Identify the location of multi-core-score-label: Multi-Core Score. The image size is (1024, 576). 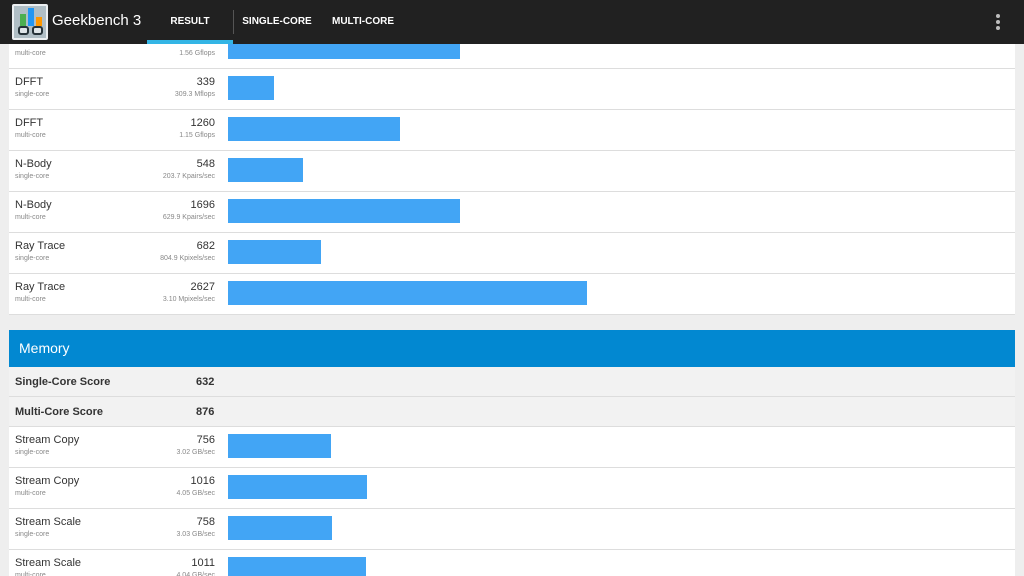
(59, 412).